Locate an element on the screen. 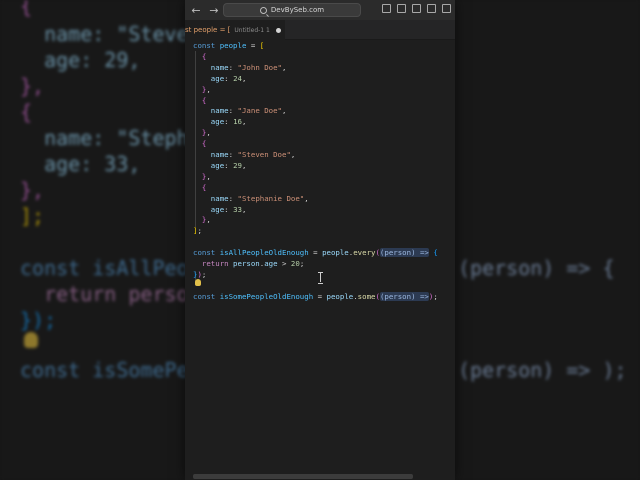 Image resolution: width=640 pixels, height=480 pixels. background-lightbulb-icon is located at coordinates (31, 340).